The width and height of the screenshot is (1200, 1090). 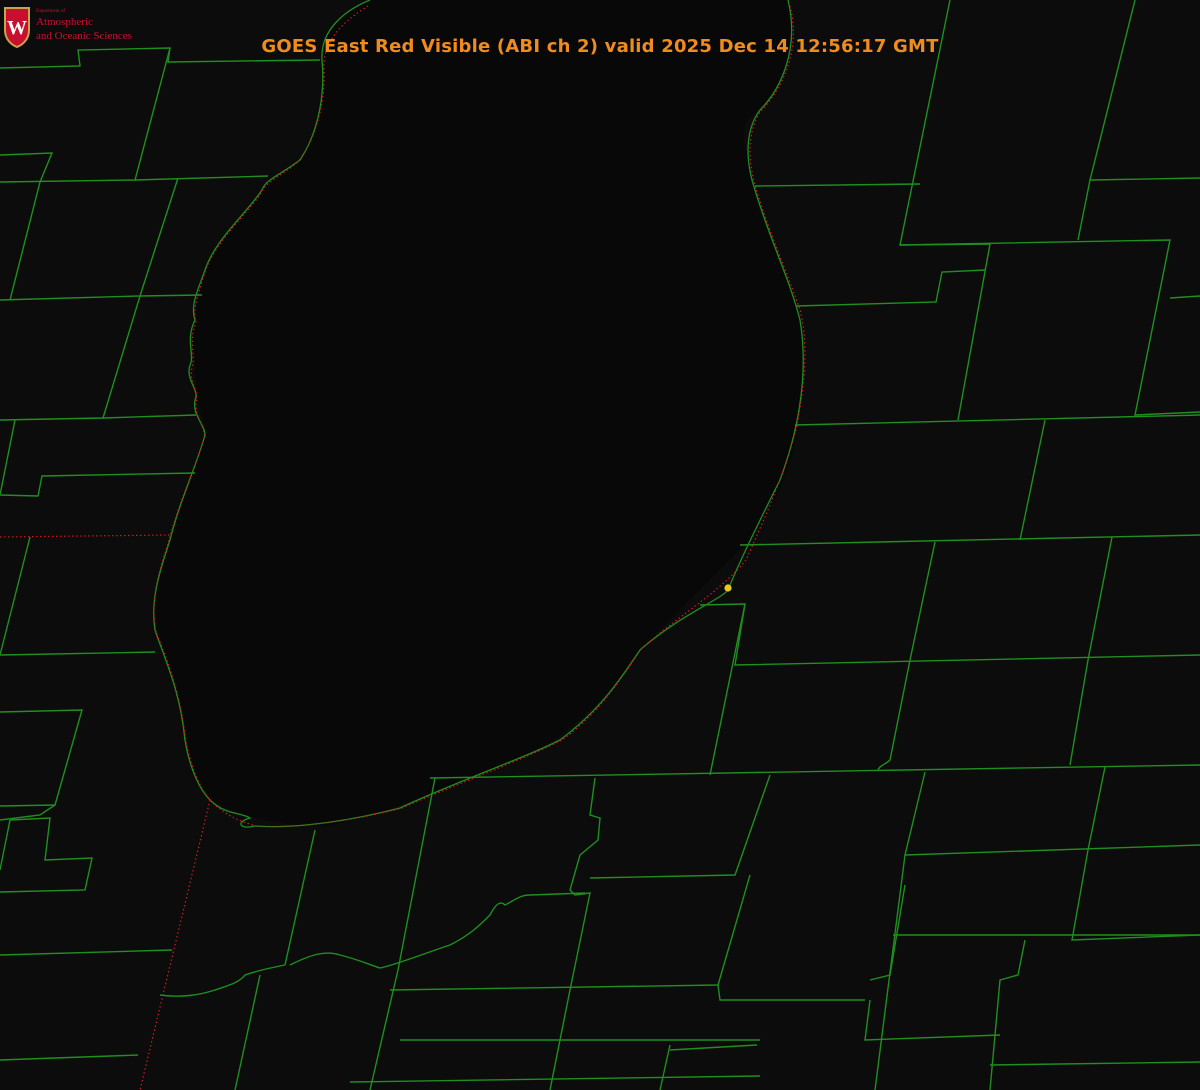 I want to click on logo-name-line1: Atmospheric, so click(x=64, y=22).